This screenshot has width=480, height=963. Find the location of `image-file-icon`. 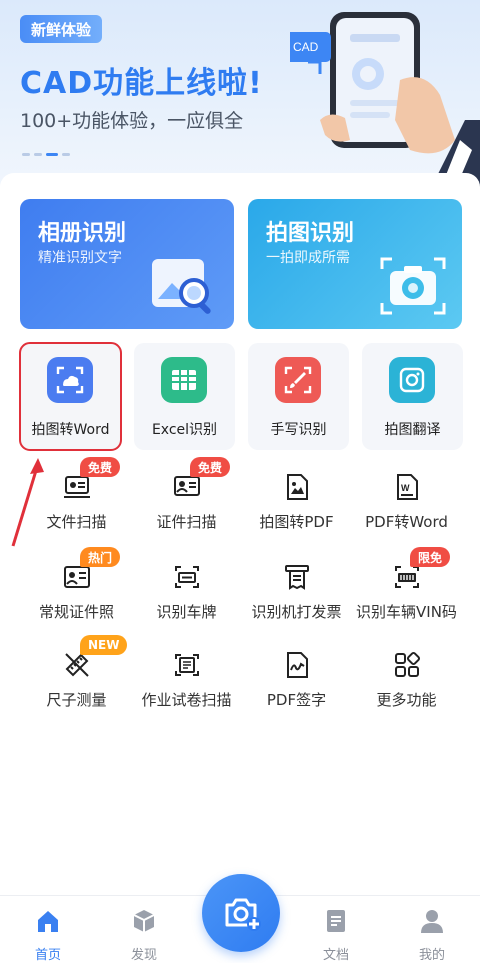

image-file-icon is located at coordinates (297, 487).